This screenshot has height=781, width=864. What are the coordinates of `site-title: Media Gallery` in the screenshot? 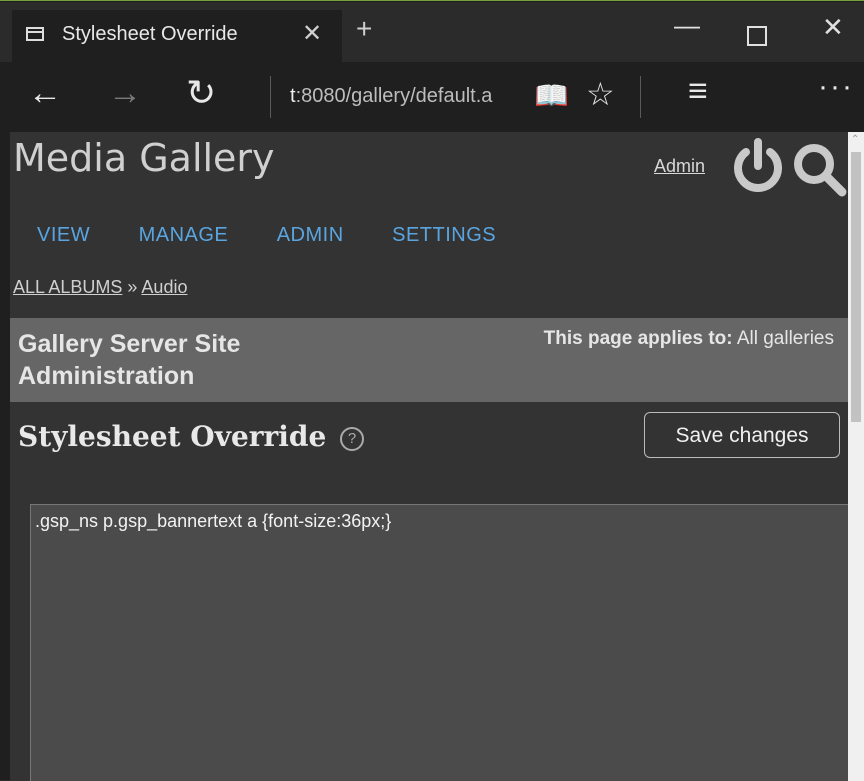 It's located at (144, 158).